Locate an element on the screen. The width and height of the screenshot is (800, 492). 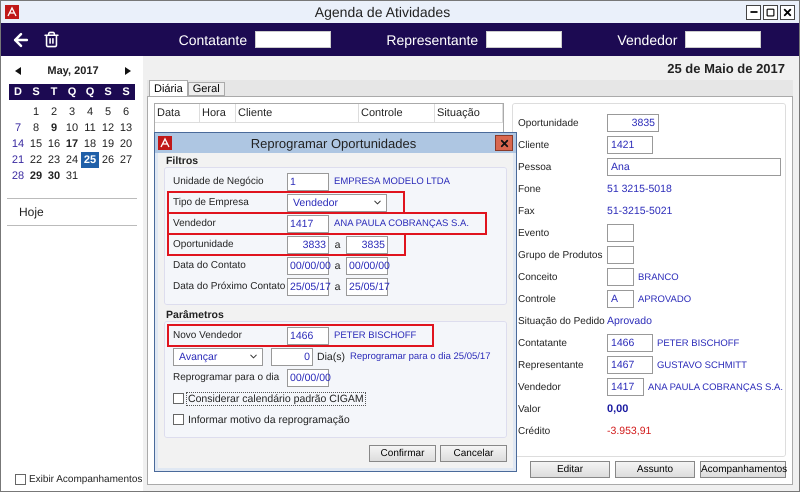
calendar-day: 20 is located at coordinates (126, 144).